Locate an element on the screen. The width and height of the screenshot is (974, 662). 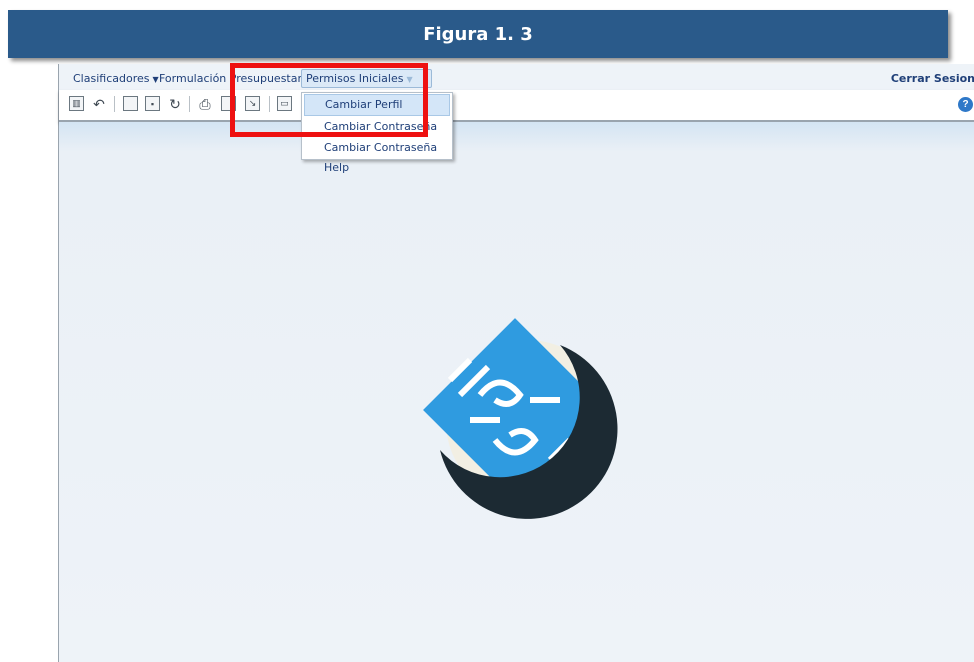
institution-logo is located at coordinates (520, 418).